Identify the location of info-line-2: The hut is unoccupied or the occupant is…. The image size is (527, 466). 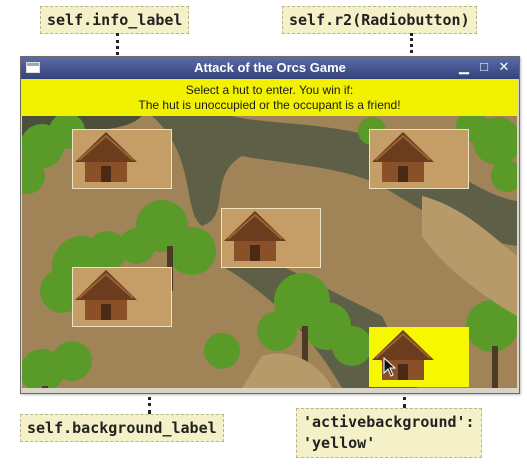
(269, 105).